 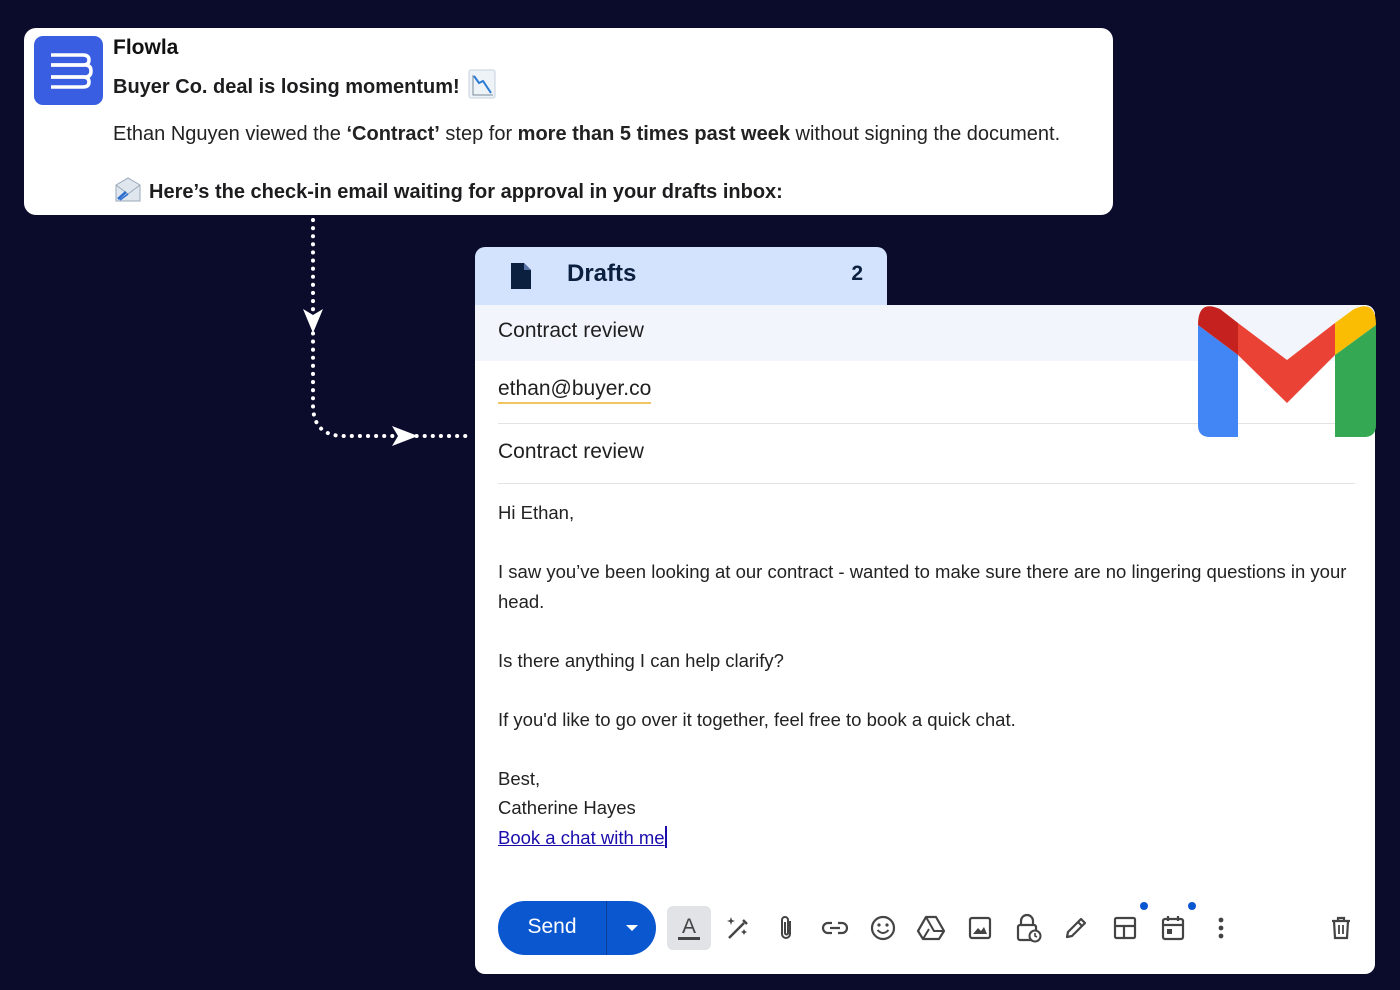 I want to click on body-signature: Catherine Hayes, so click(x=567, y=807).